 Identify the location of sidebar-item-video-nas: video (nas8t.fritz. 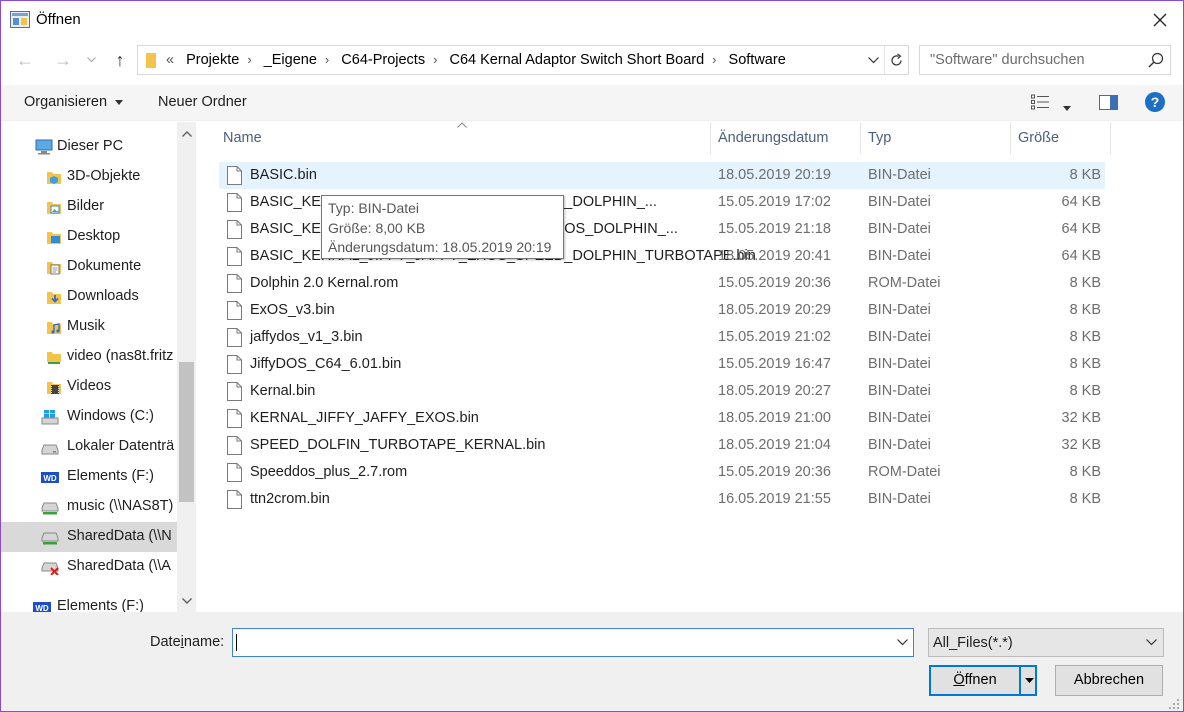
(89, 357).